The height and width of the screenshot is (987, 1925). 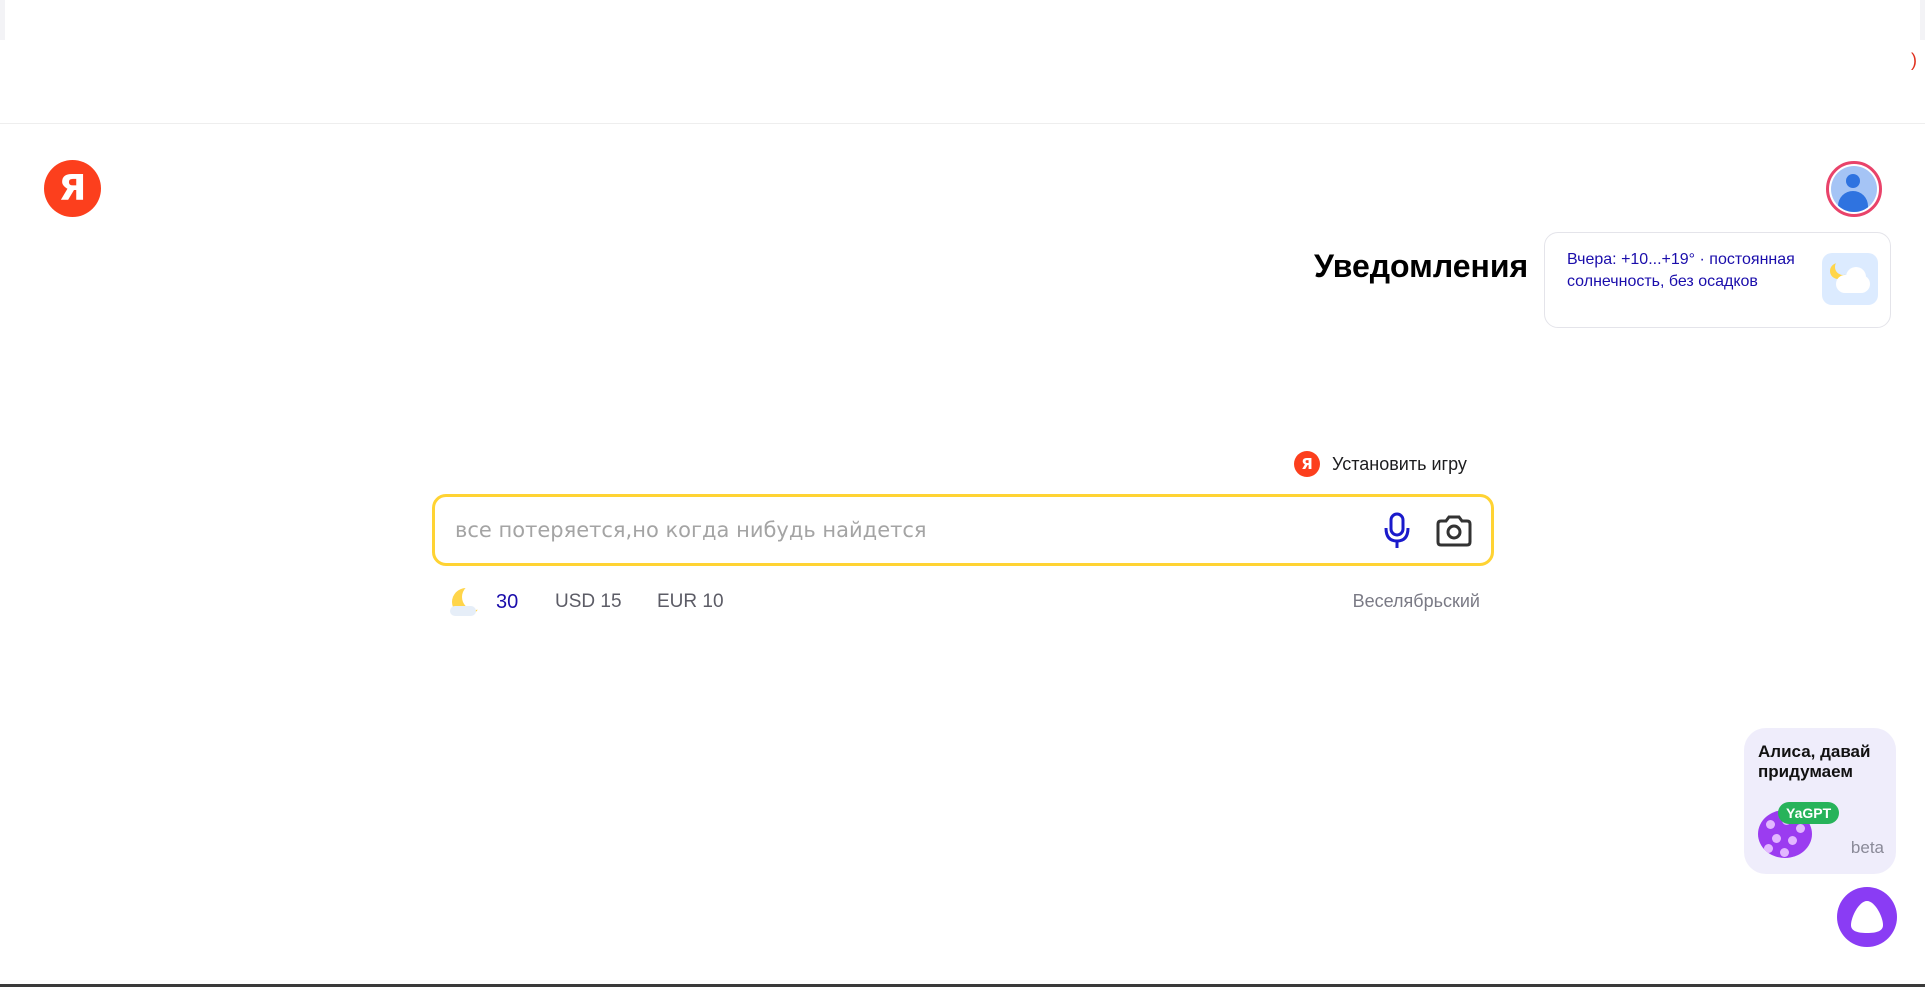 I want to click on notifications-title: Уведомления, so click(x=1421, y=266).